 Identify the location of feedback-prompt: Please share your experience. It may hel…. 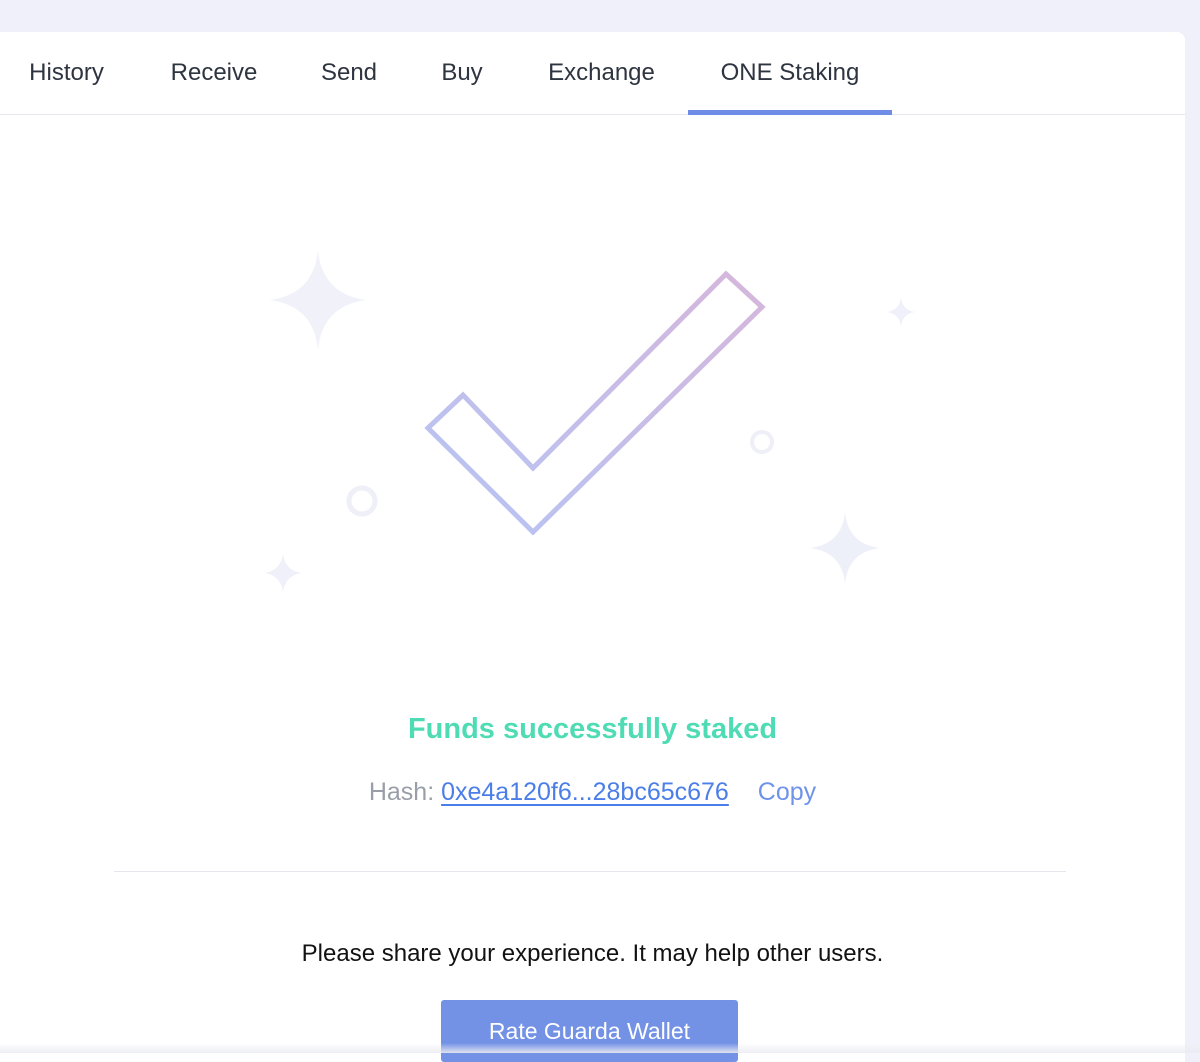
(592, 953).